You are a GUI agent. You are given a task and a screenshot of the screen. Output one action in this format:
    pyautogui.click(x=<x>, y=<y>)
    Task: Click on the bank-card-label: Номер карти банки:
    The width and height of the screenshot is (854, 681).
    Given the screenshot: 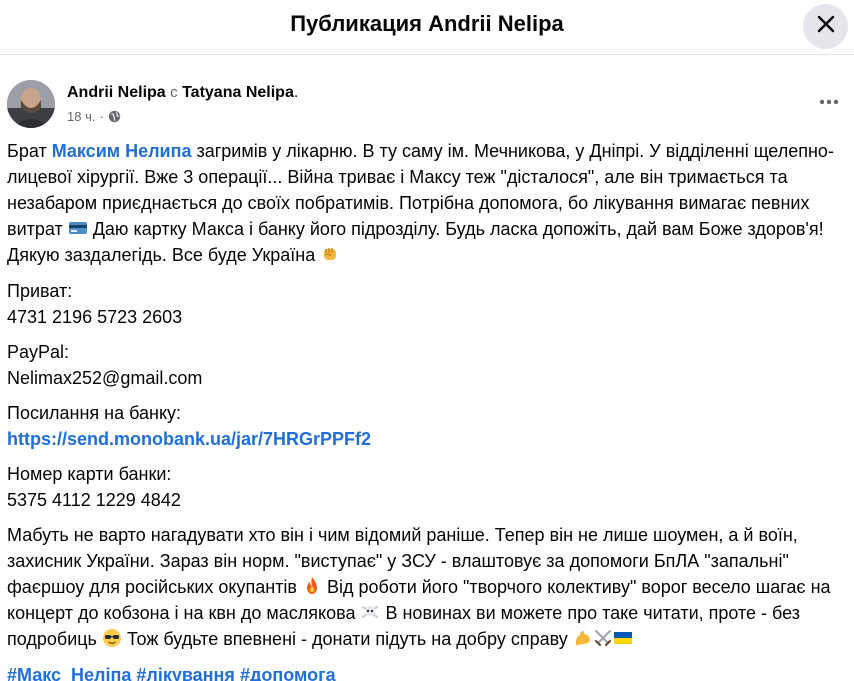 What is the action you would take?
    pyautogui.click(x=89, y=474)
    